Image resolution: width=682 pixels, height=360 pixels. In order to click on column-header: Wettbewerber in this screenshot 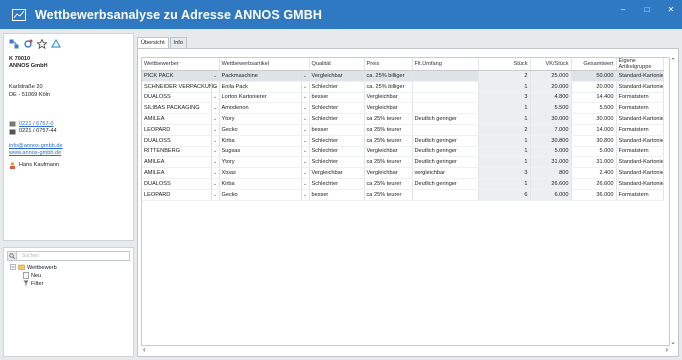, I will do `click(181, 64)`.